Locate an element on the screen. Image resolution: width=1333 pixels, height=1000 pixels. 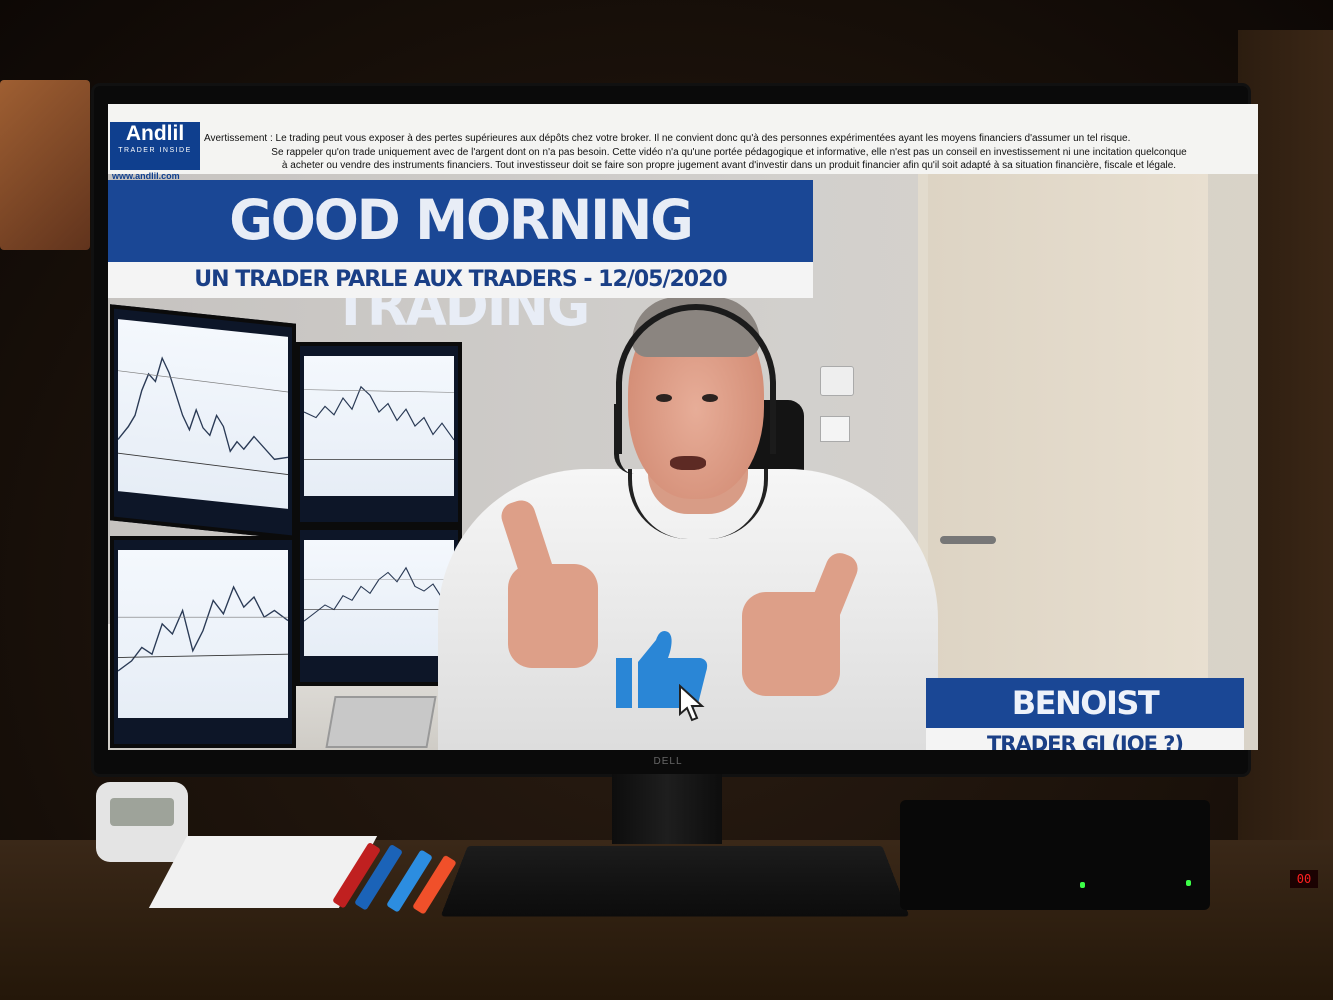
monitor-stand-neck is located at coordinates (667, 809).